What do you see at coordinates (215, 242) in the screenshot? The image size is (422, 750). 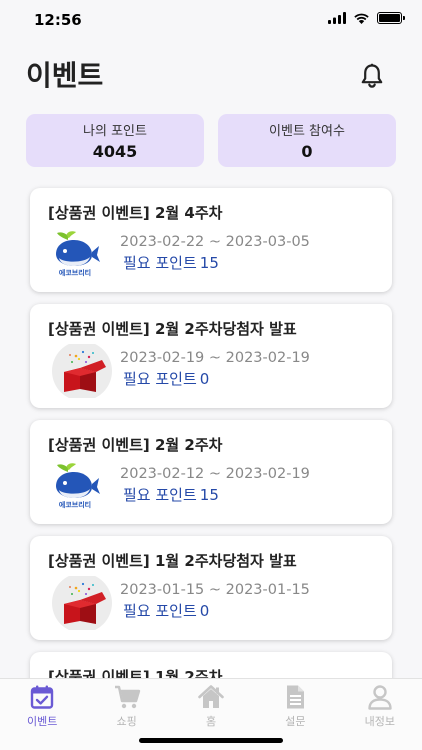 I see `event-dates: 2023-02-22 ~ 2023-03-05` at bounding box center [215, 242].